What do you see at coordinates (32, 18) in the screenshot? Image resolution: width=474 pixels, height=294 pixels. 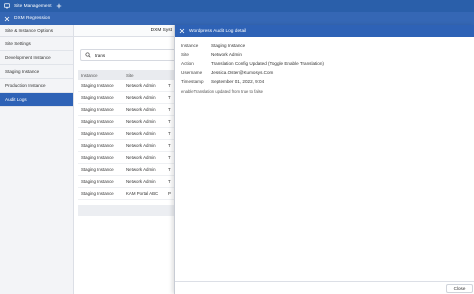 I see `site-title: DXM Regression` at bounding box center [32, 18].